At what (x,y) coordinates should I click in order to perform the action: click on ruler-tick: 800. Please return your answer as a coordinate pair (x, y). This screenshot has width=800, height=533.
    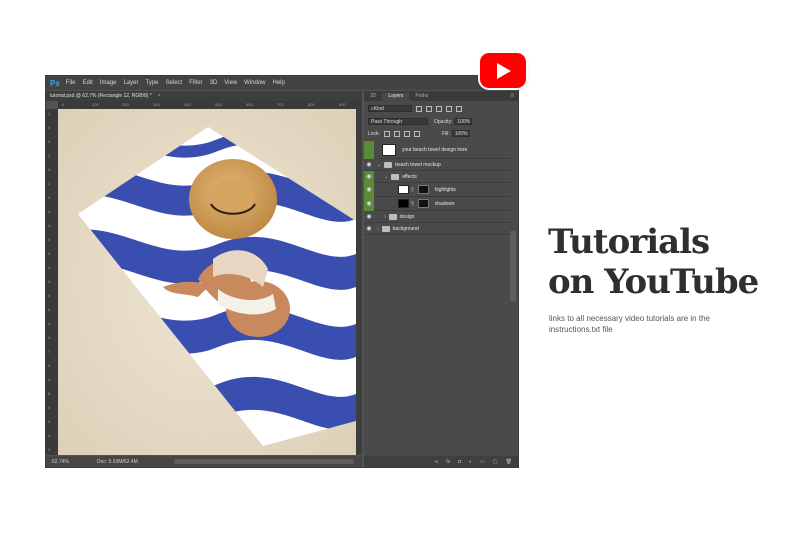
    Looking at the image, I should click on (311, 104).